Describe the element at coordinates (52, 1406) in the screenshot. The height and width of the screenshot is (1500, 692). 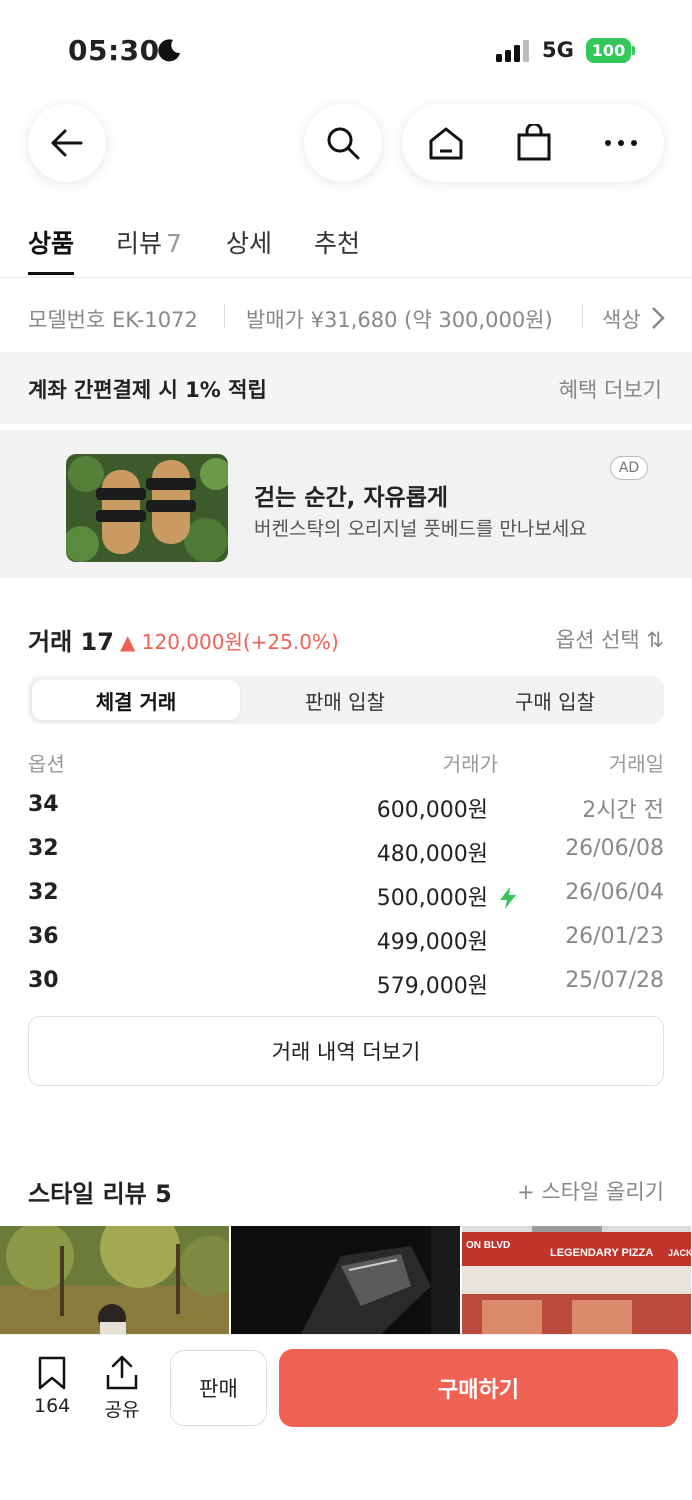
I see `bookmark-count: 164` at that location.